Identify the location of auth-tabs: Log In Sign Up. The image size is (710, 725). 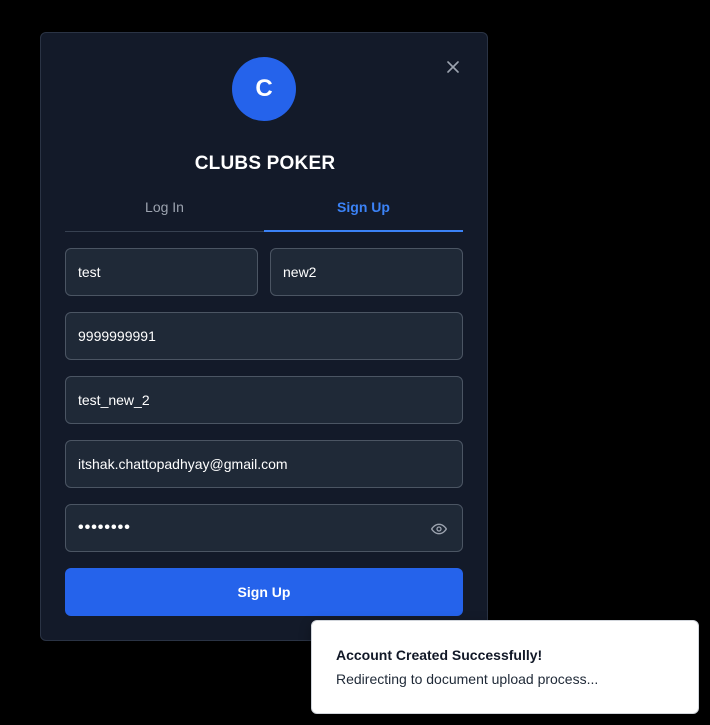
(264, 212).